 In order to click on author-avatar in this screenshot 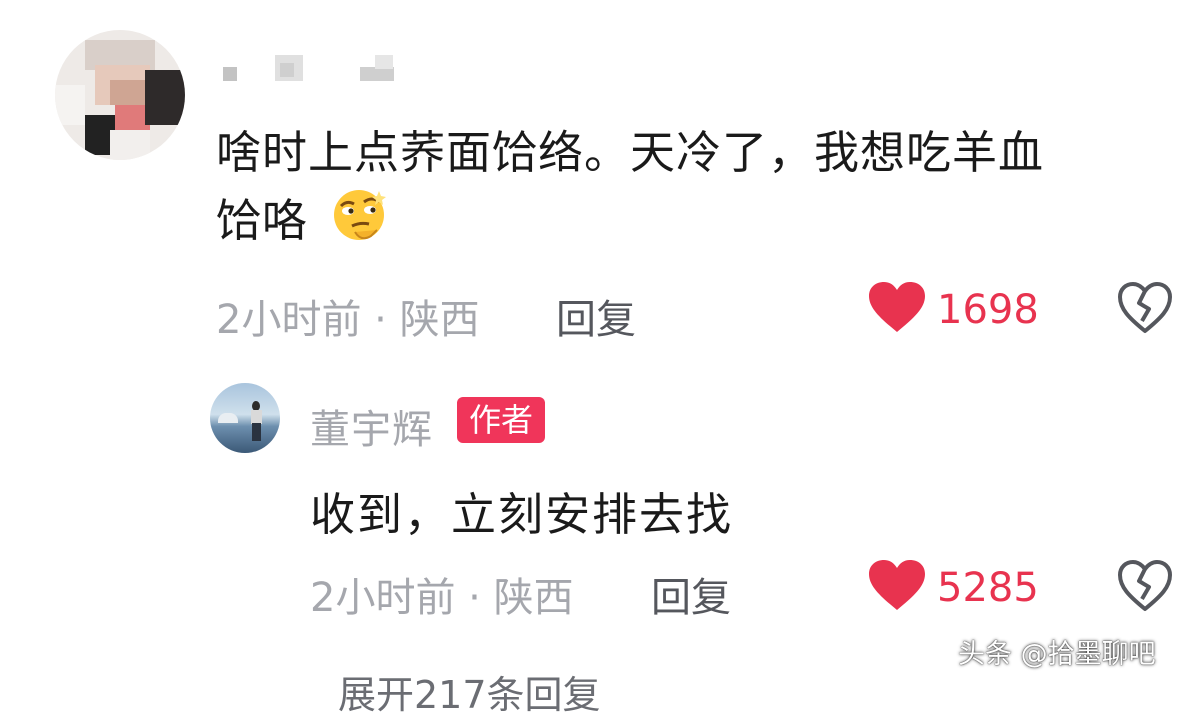, I will do `click(245, 418)`.